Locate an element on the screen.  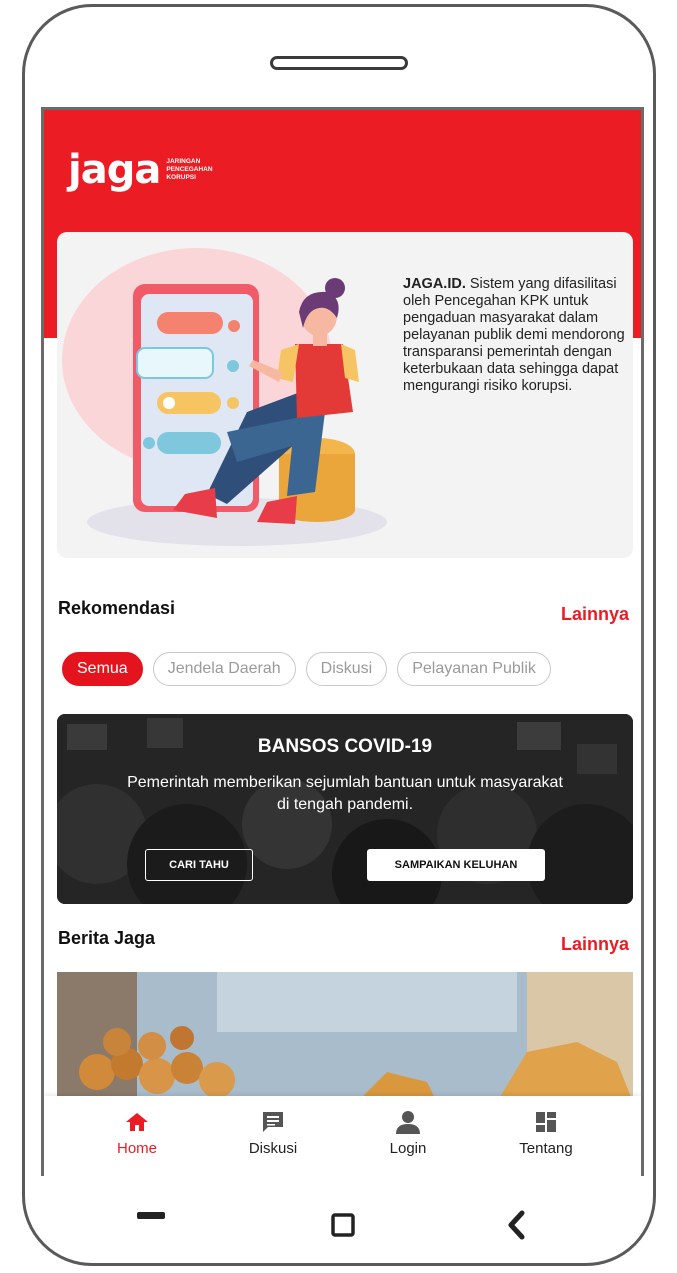
nav-login: Login is located at coordinates (408, 1133).